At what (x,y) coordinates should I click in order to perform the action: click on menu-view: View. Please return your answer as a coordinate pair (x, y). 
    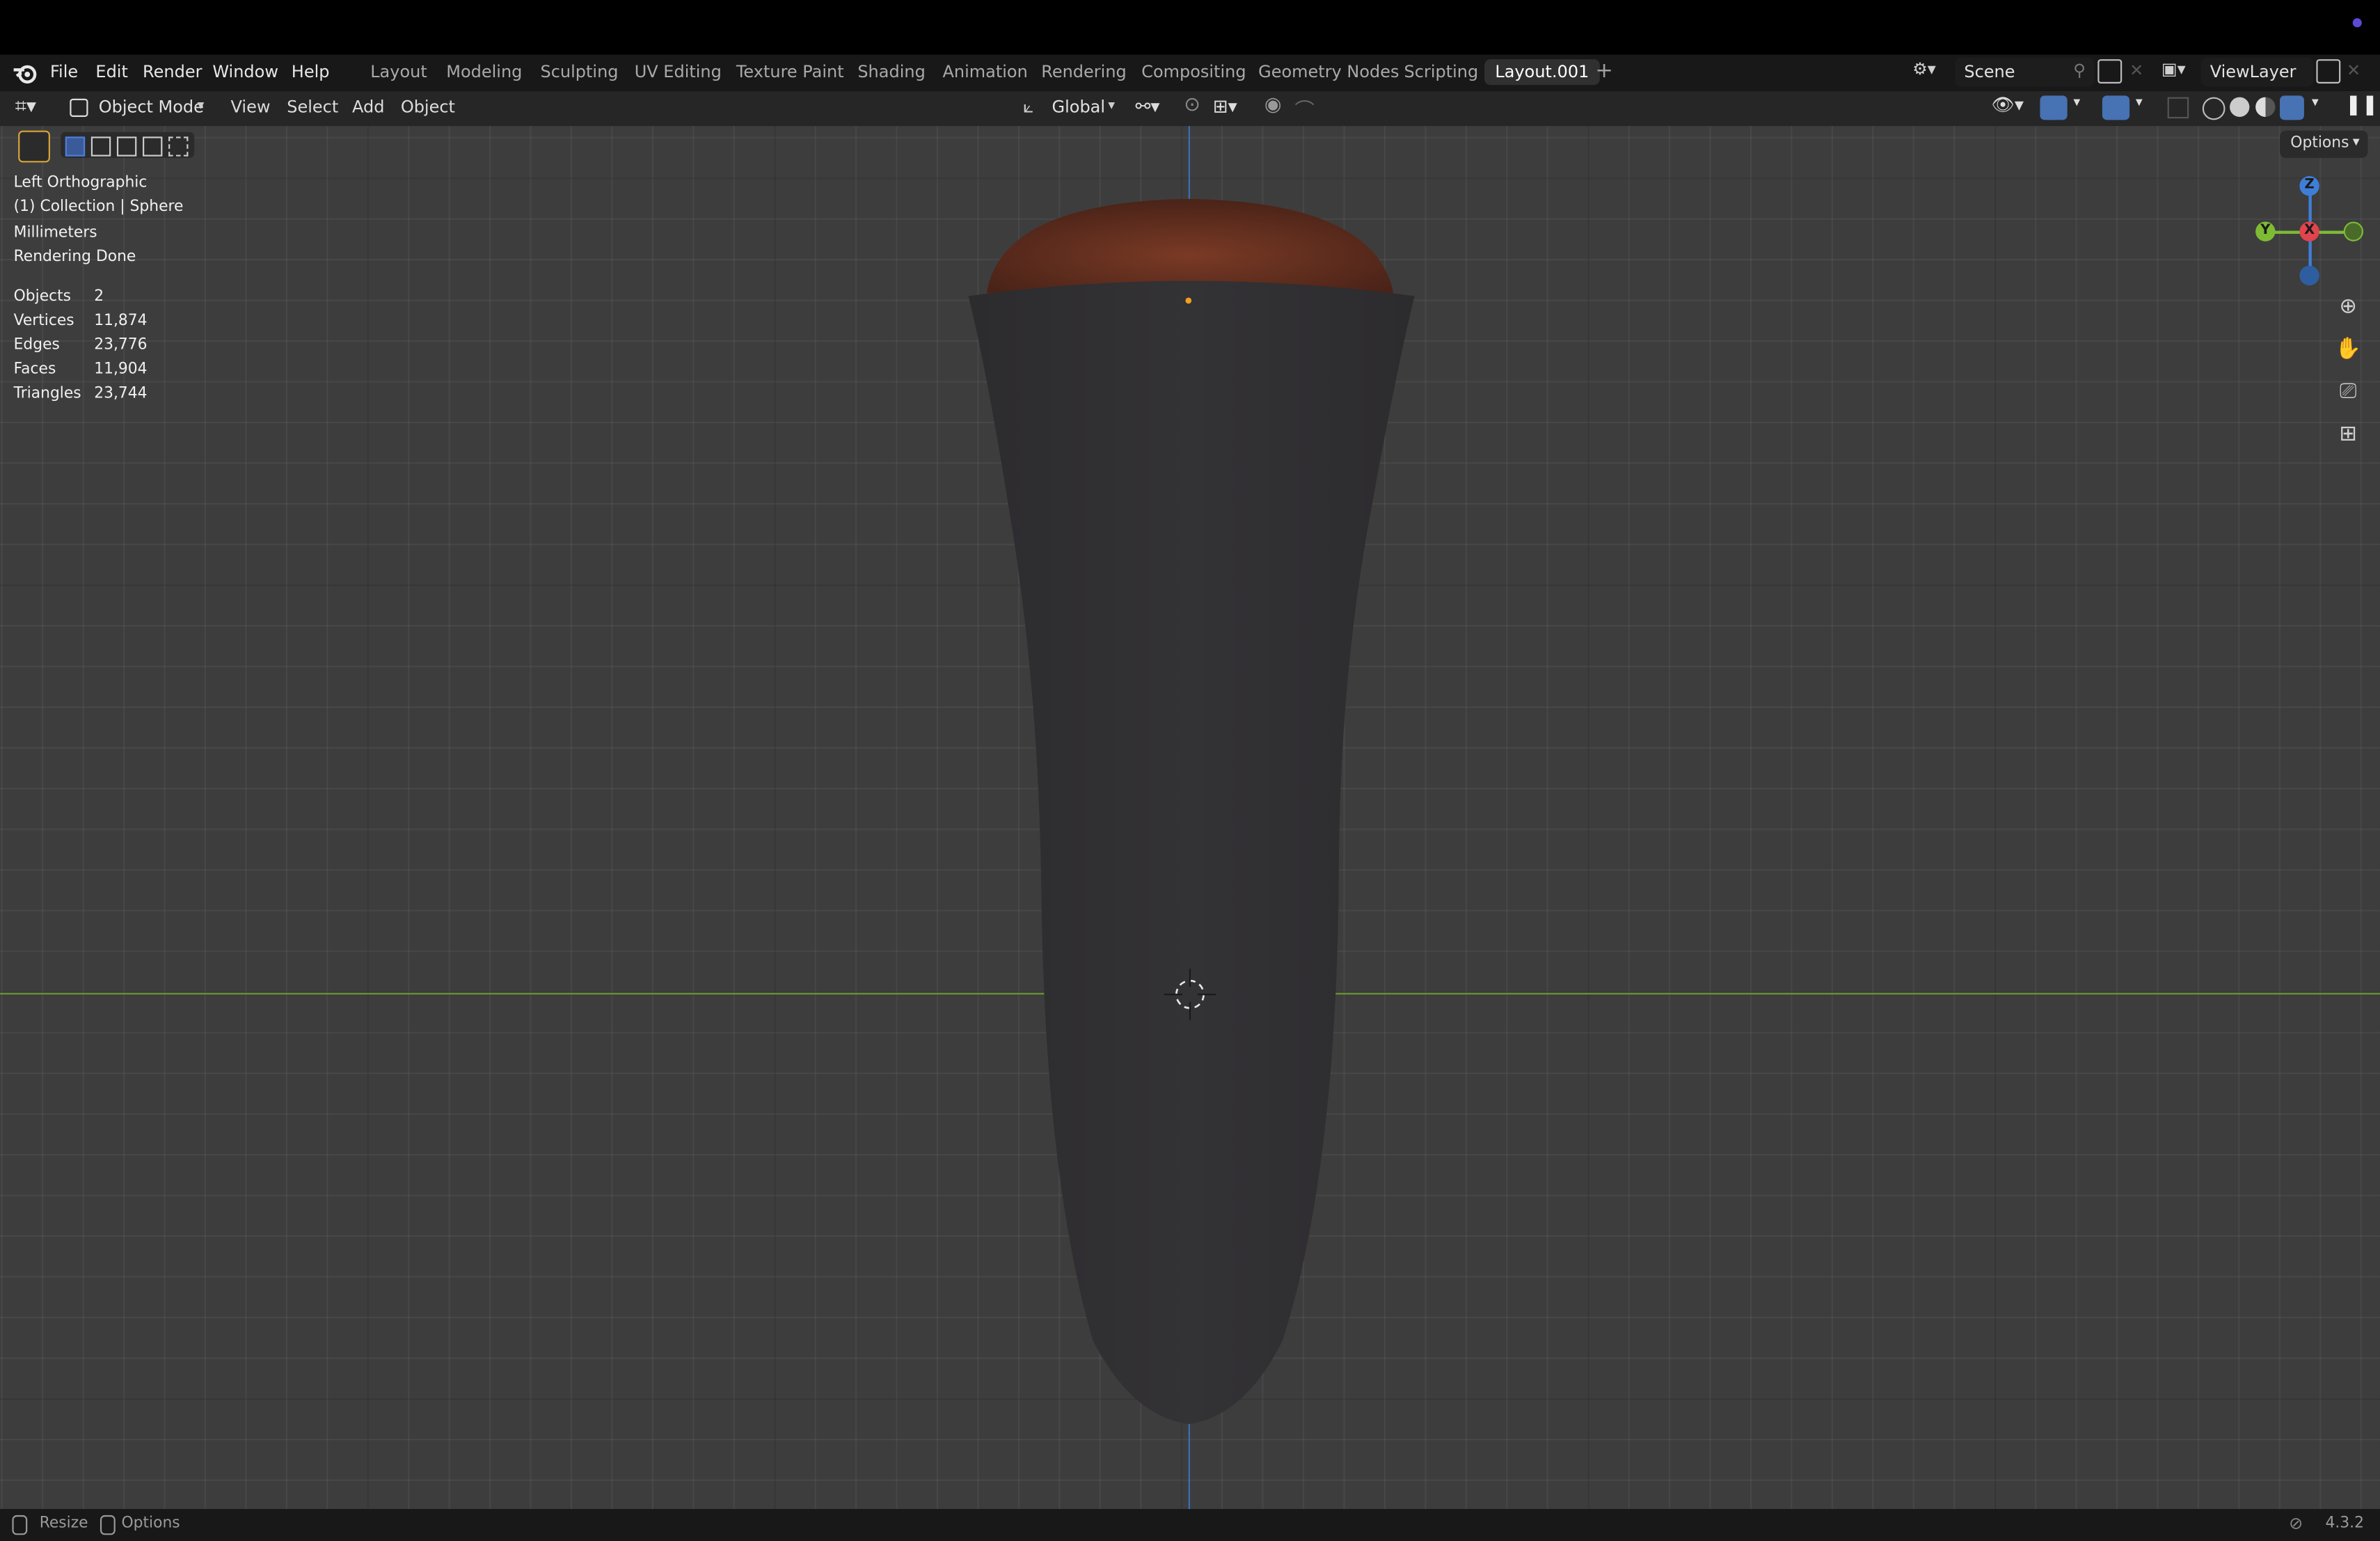
    Looking at the image, I should click on (251, 107).